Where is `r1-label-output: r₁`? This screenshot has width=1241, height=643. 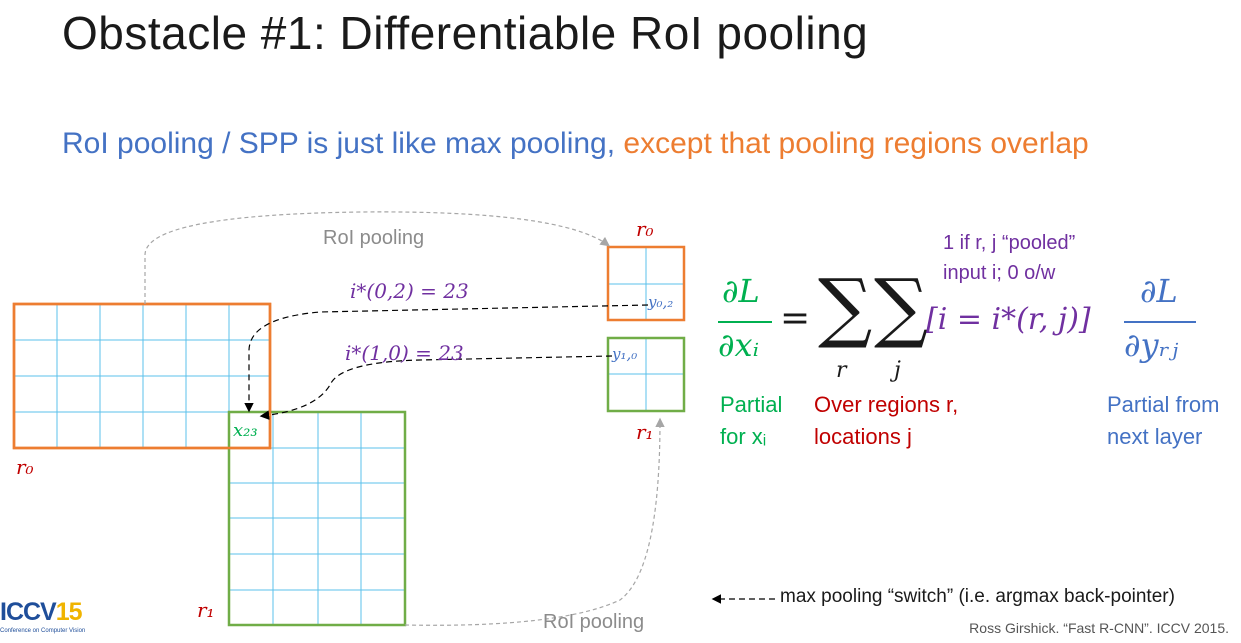 r1-label-output: r₁ is located at coordinates (645, 432).